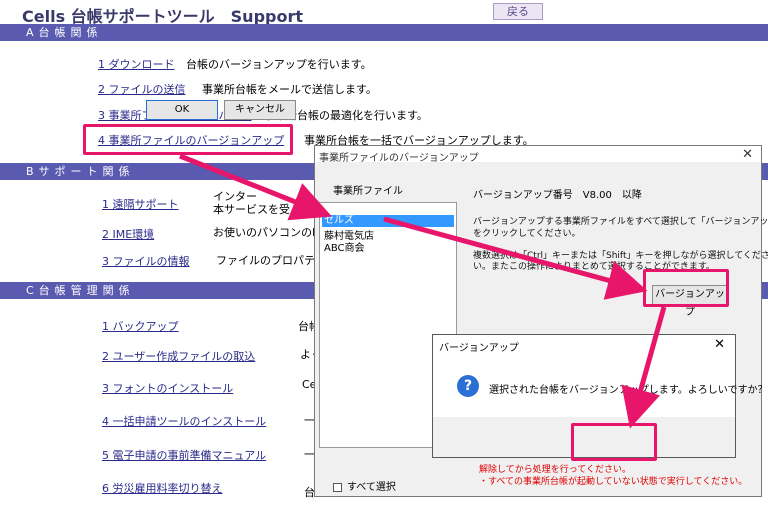 The height and width of the screenshot is (505, 768). Describe the element at coordinates (371, 487) in the screenshot. I see `select-all-label: すべて選択` at that location.